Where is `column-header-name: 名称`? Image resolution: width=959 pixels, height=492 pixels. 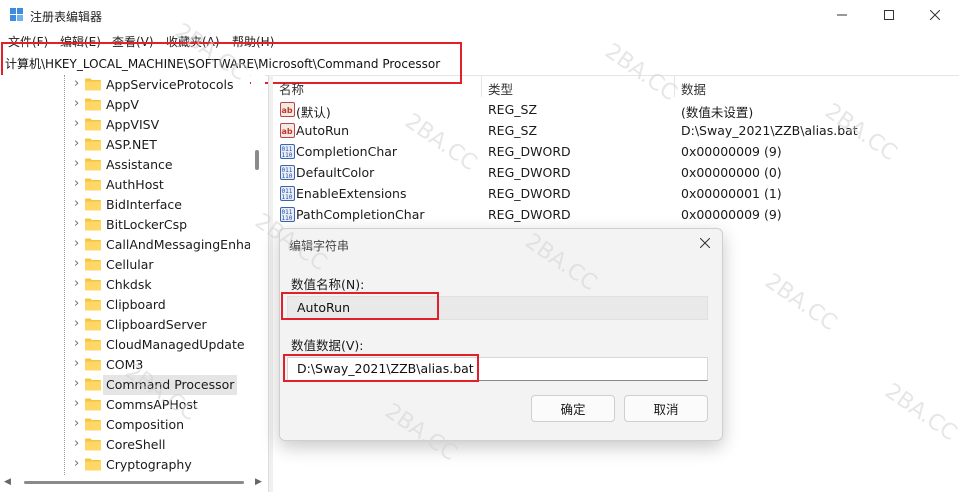
column-header-name: 名称 is located at coordinates (291, 88).